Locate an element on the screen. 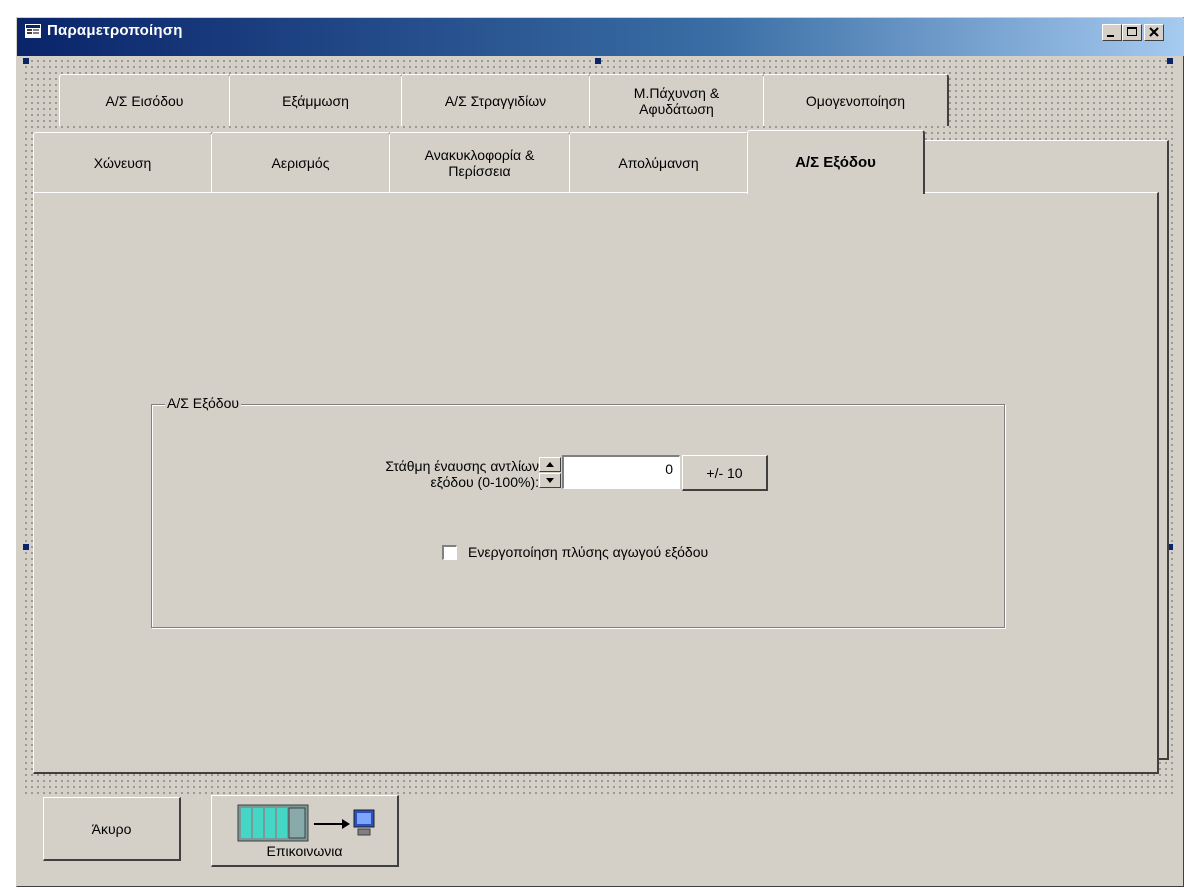 The height and width of the screenshot is (891, 1193). plc-to-computer-icon is located at coordinates (305, 822).